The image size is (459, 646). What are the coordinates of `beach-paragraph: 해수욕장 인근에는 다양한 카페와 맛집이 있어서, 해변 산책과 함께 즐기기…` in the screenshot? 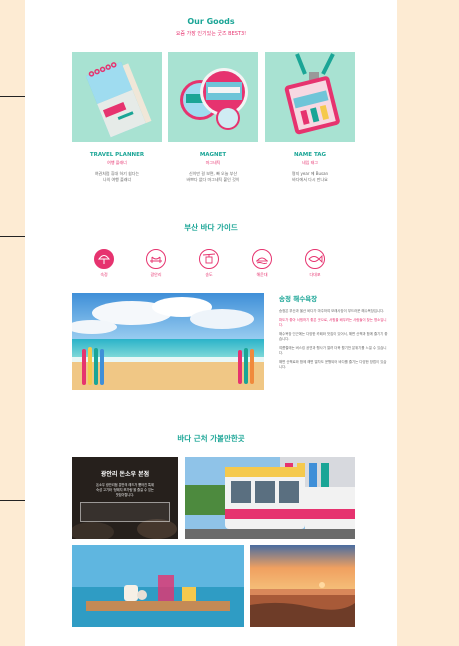 It's located at (333, 336).